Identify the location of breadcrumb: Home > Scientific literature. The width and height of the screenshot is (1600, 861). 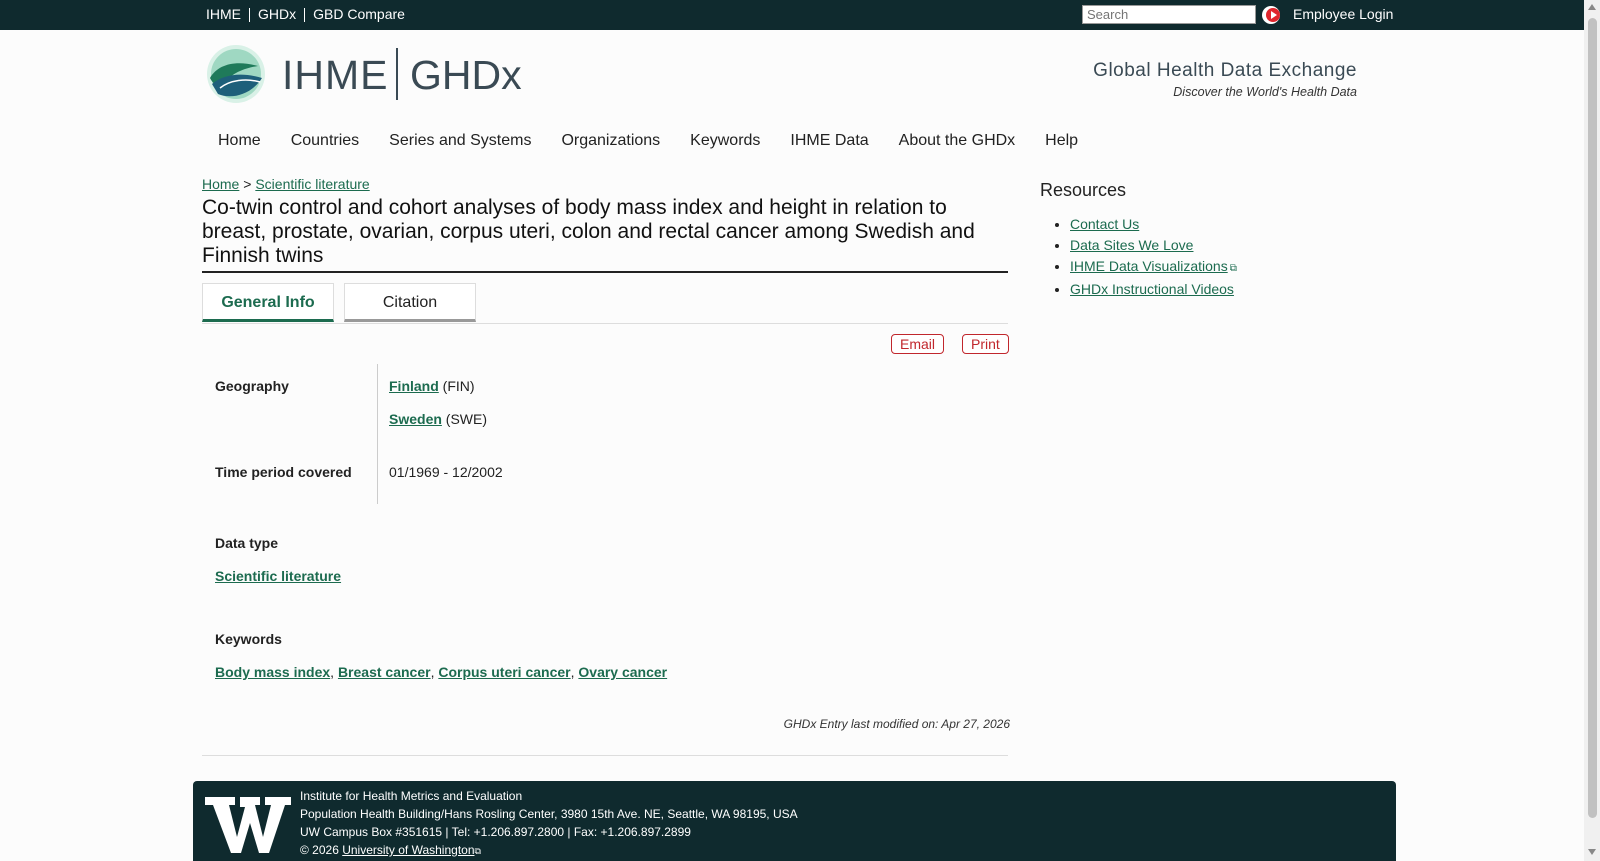
(286, 184).